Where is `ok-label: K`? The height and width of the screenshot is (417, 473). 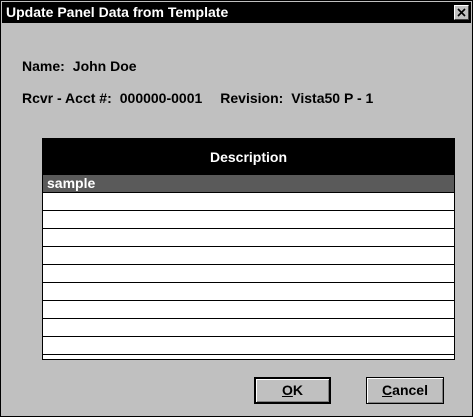
ok-label: K is located at coordinates (297, 390).